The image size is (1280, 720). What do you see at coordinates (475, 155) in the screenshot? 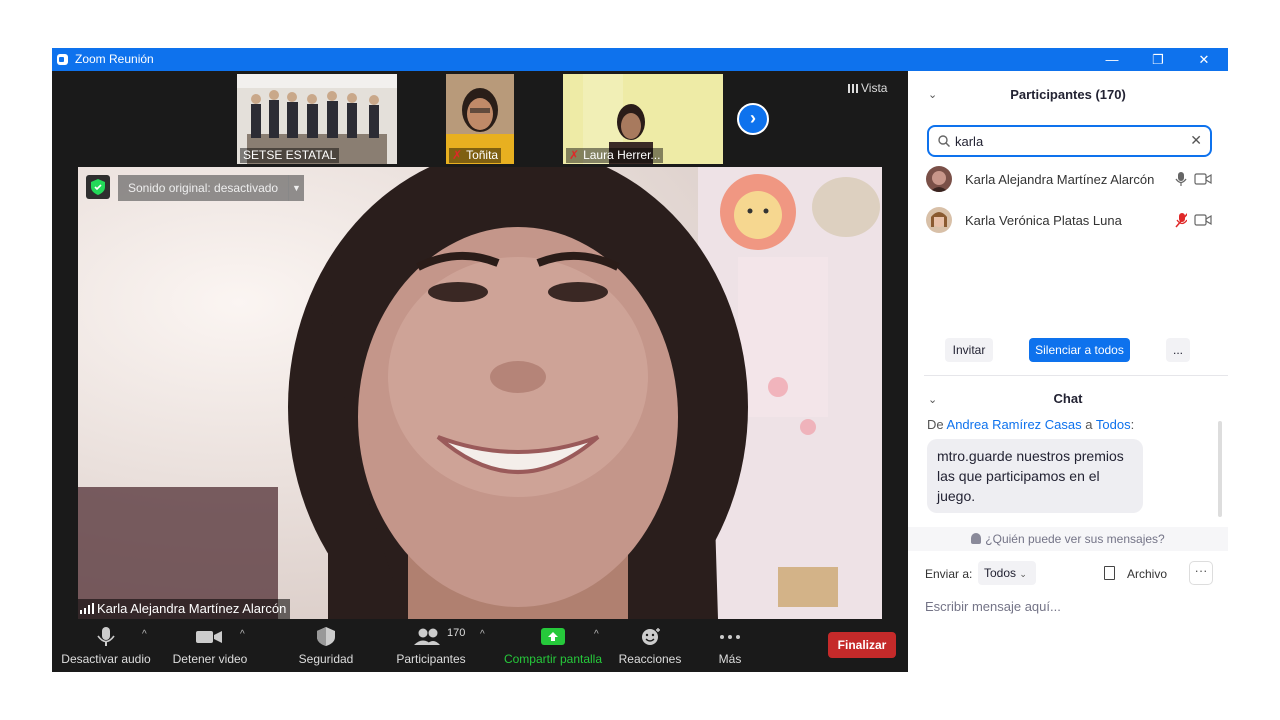
I see `thumbnail-name: ✗ Toñita` at bounding box center [475, 155].